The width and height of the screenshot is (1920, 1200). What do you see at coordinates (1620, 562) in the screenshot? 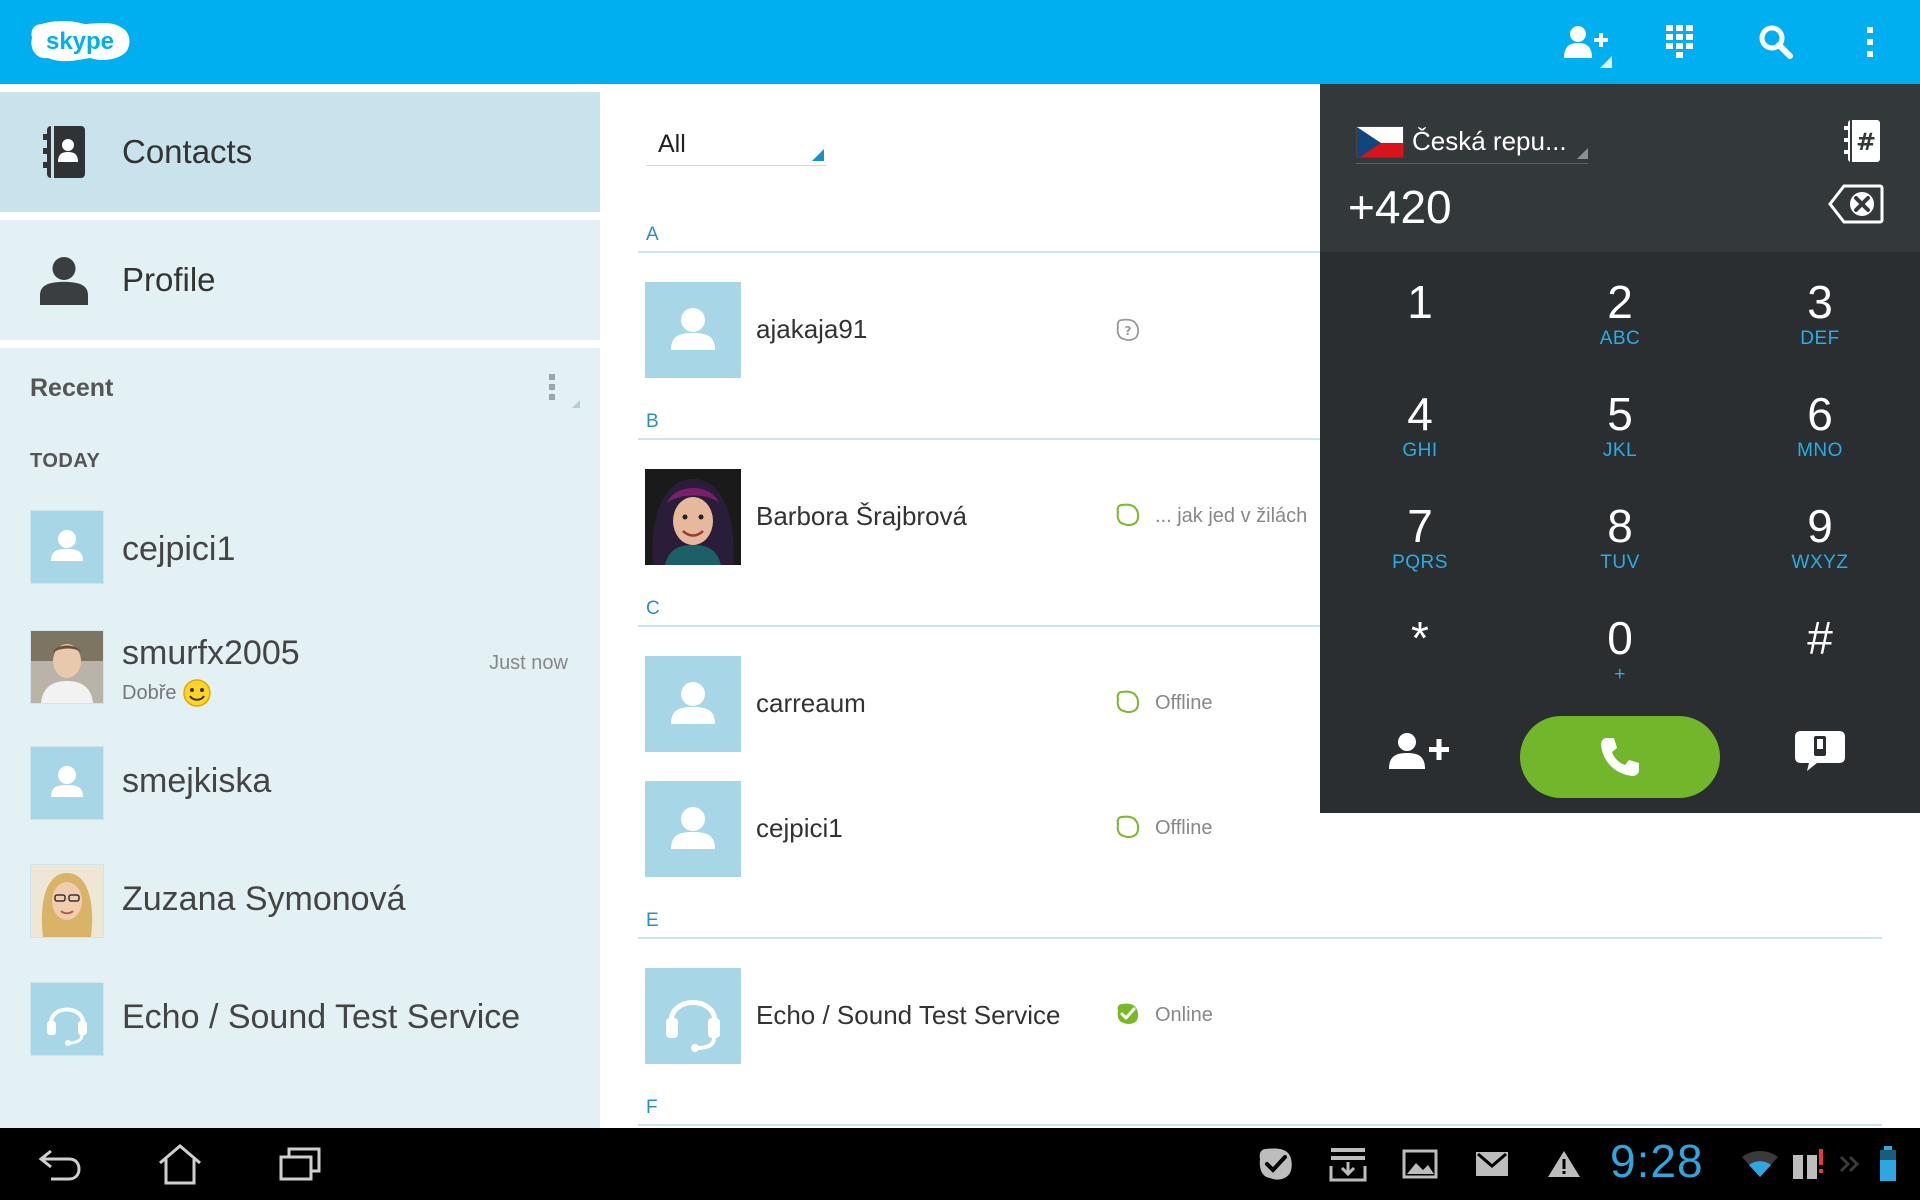
I see `dial-key-letters: TUV` at bounding box center [1620, 562].